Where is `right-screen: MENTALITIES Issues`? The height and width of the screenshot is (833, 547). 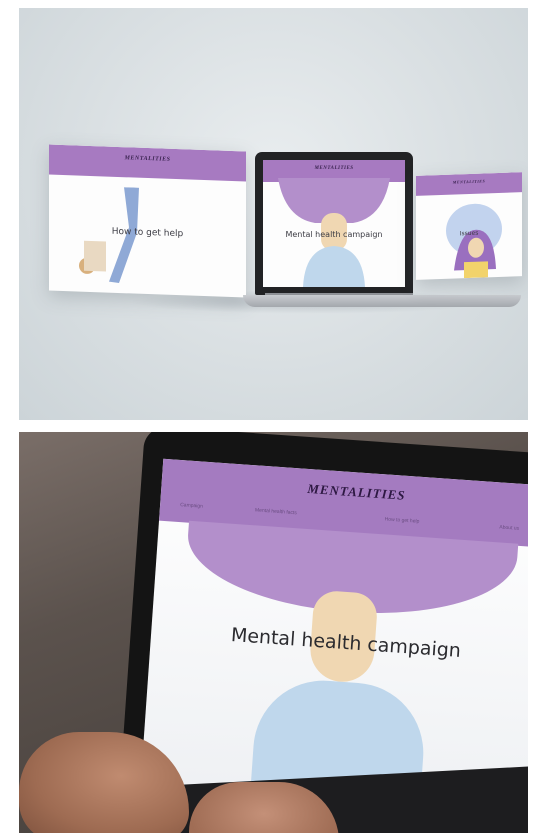 right-screen: MENTALITIES Issues is located at coordinates (469, 226).